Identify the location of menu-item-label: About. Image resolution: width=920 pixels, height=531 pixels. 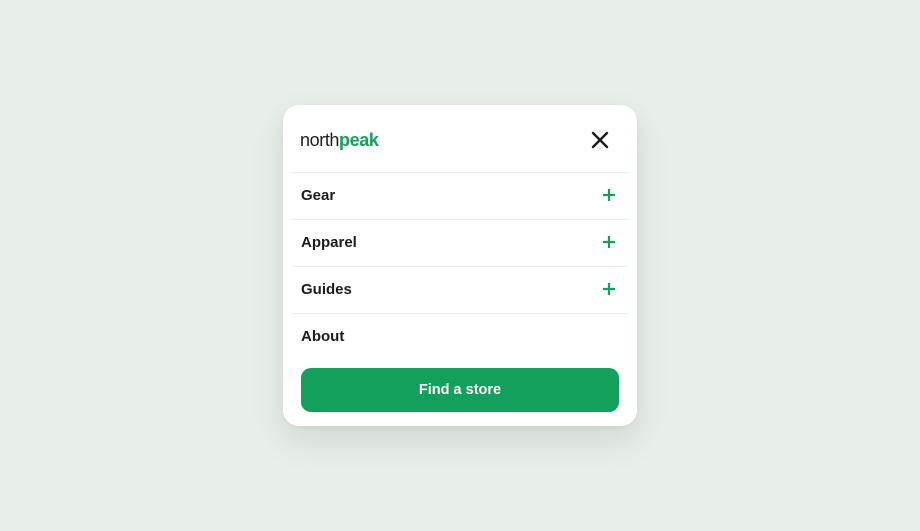
(323, 336).